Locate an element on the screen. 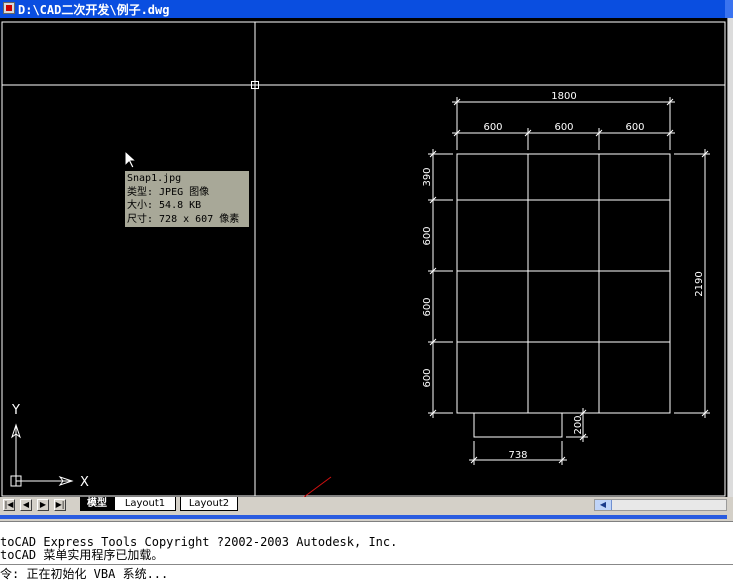 The image size is (733, 583). dim-col1: 600 is located at coordinates (492, 127).